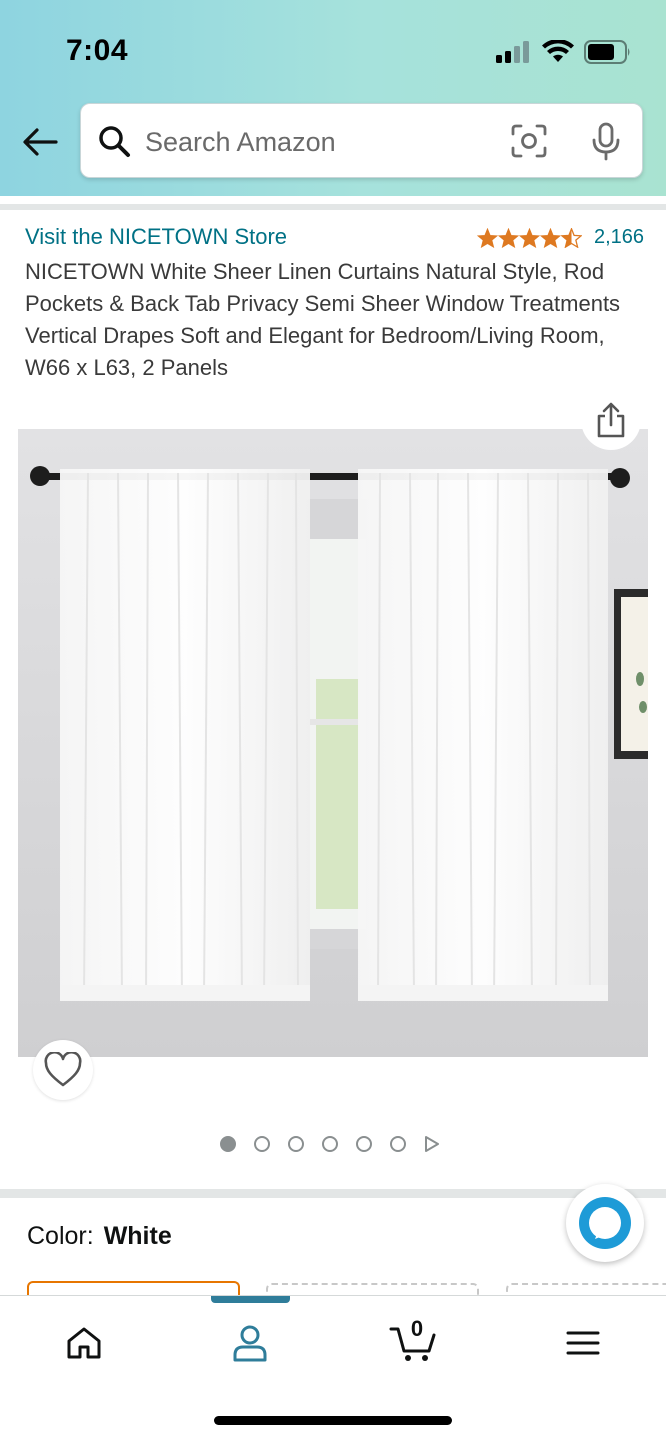 Image resolution: width=666 pixels, height=1440 pixels. Describe the element at coordinates (97, 50) in the screenshot. I see `status-time: 7:04` at that location.